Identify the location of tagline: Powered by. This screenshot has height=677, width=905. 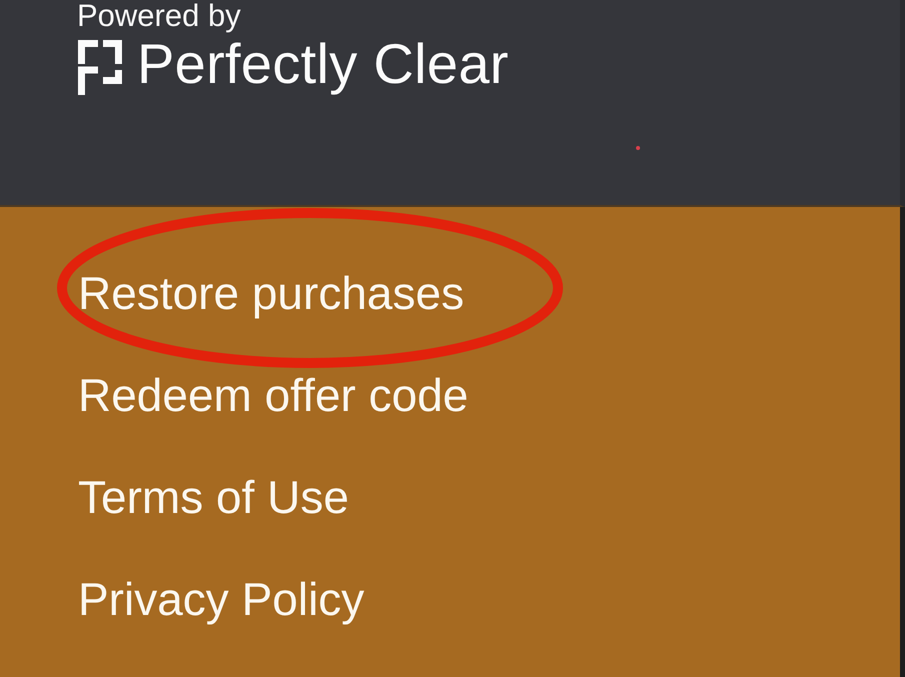
(159, 15).